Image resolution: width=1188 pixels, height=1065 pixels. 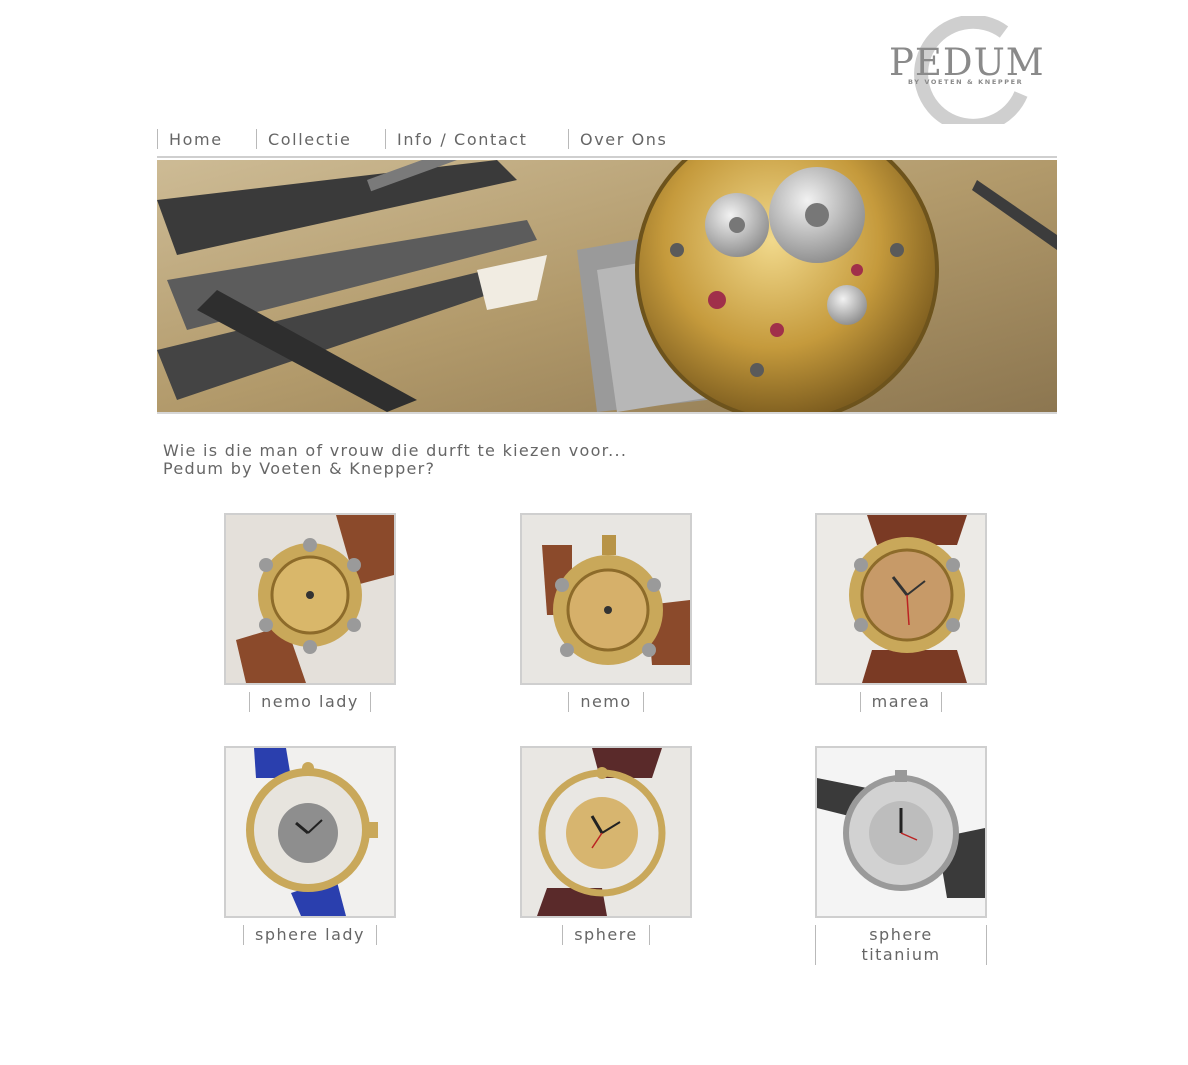 What do you see at coordinates (901, 702) in the screenshot?
I see `product-link-marea: marea` at bounding box center [901, 702].